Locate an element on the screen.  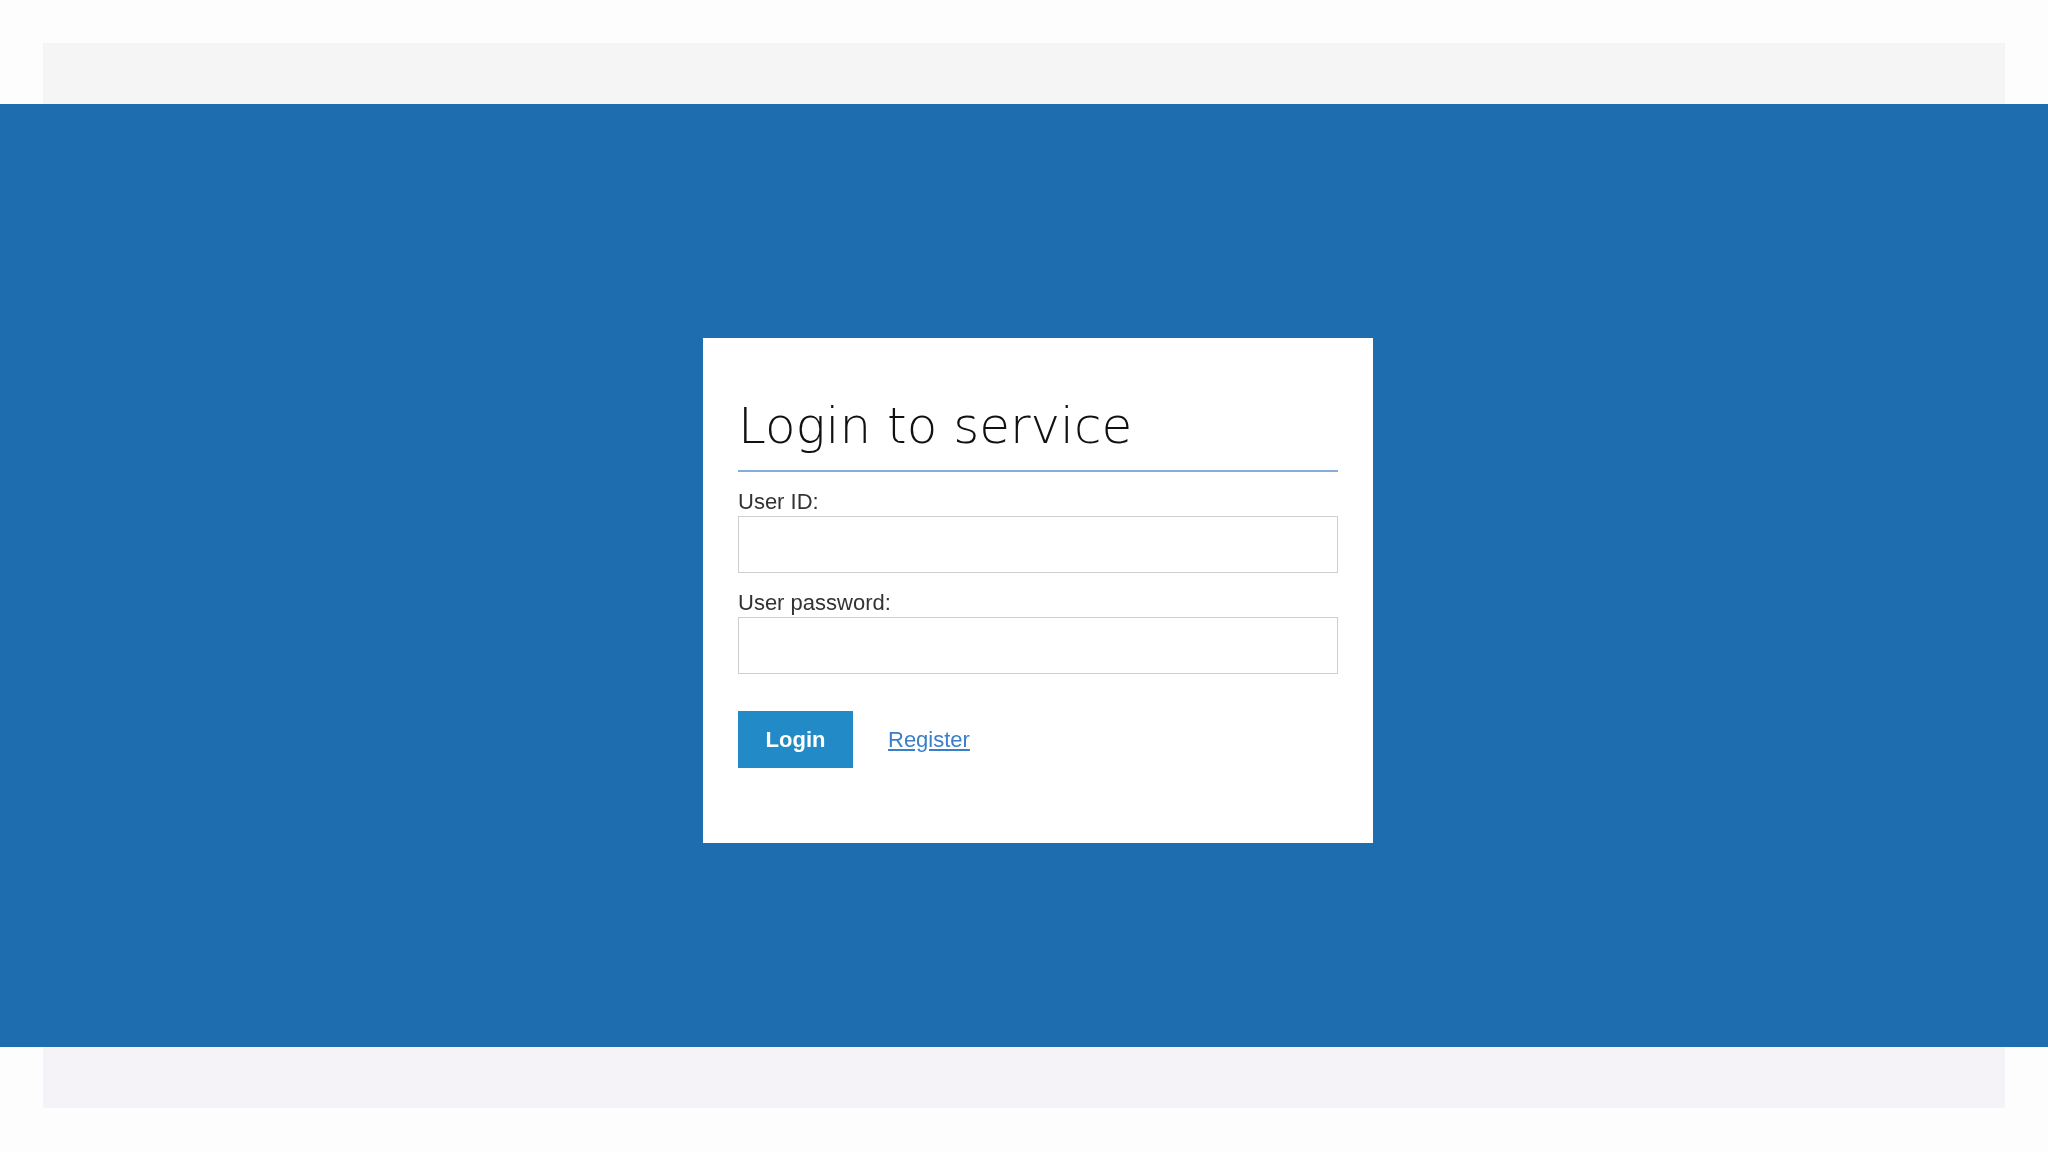
form-title: Login to service is located at coordinates (1038, 431).